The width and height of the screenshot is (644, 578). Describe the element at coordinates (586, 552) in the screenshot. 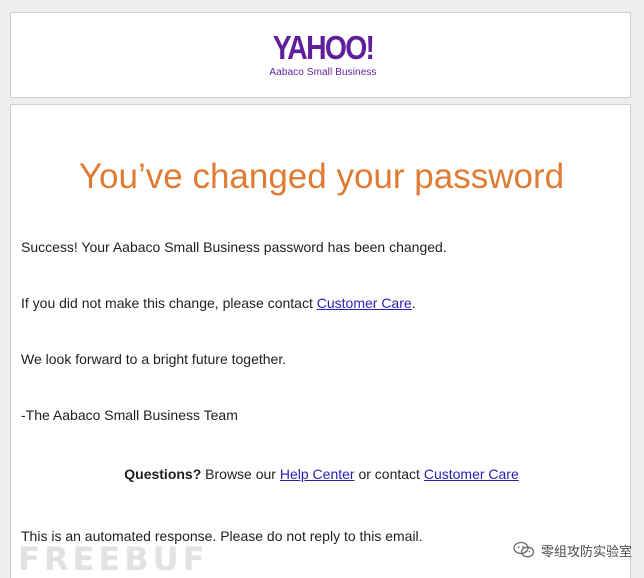

I see `wechat-account-name: 零组攻防实验室` at that location.